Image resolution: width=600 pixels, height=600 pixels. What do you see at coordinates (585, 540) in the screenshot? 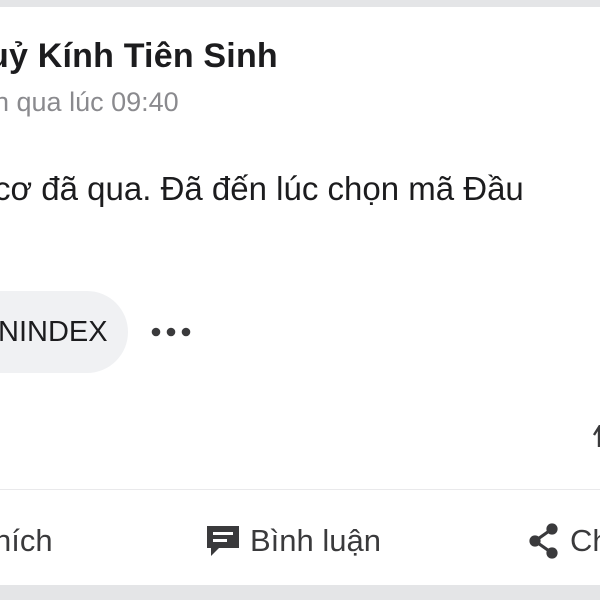
I see `share-label: Ch` at bounding box center [585, 540].